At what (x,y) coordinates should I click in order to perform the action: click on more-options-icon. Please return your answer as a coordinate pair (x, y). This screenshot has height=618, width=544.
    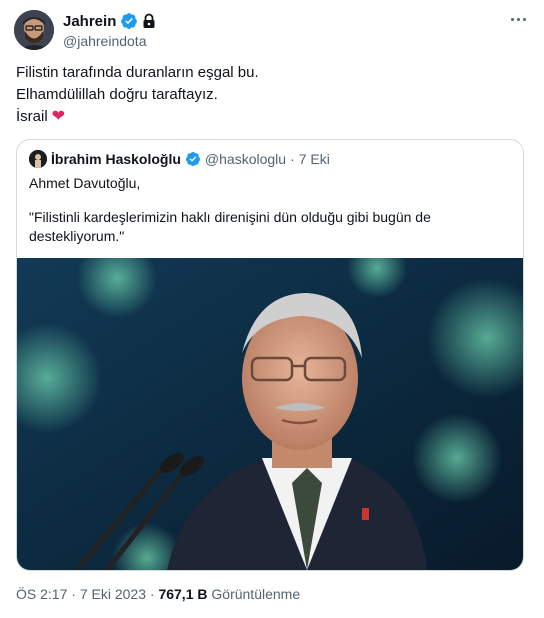
    Looking at the image, I should click on (518, 19).